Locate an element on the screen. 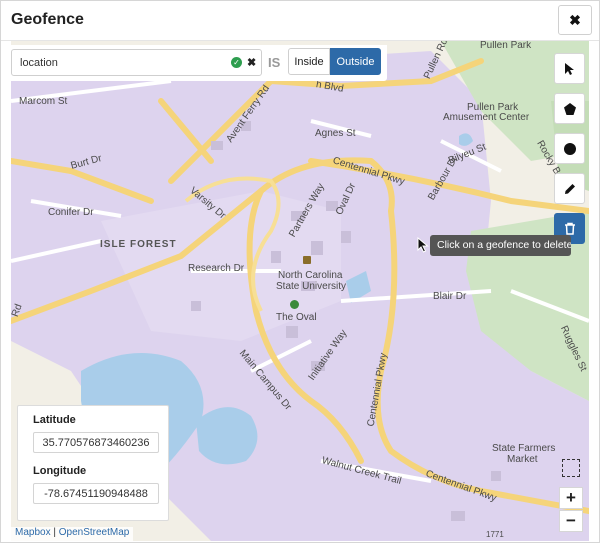  label-isle-forest: ISLE FOREST is located at coordinates (138, 244).